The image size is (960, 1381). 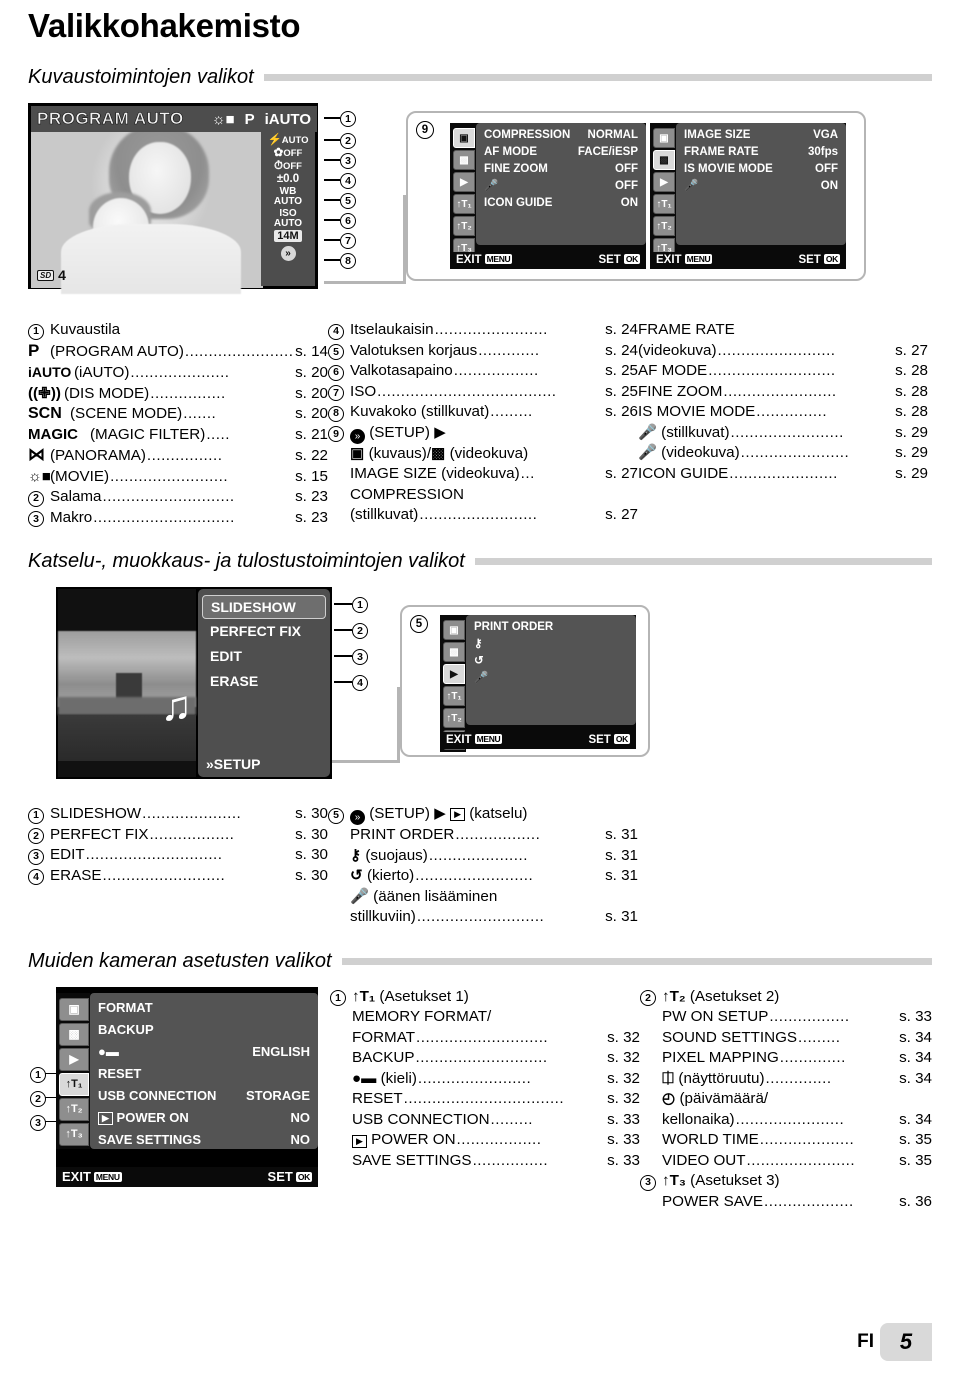 What do you see at coordinates (44, 393) in the screenshot?
I see `dis-mode-icon: ((✙))` at bounding box center [44, 393].